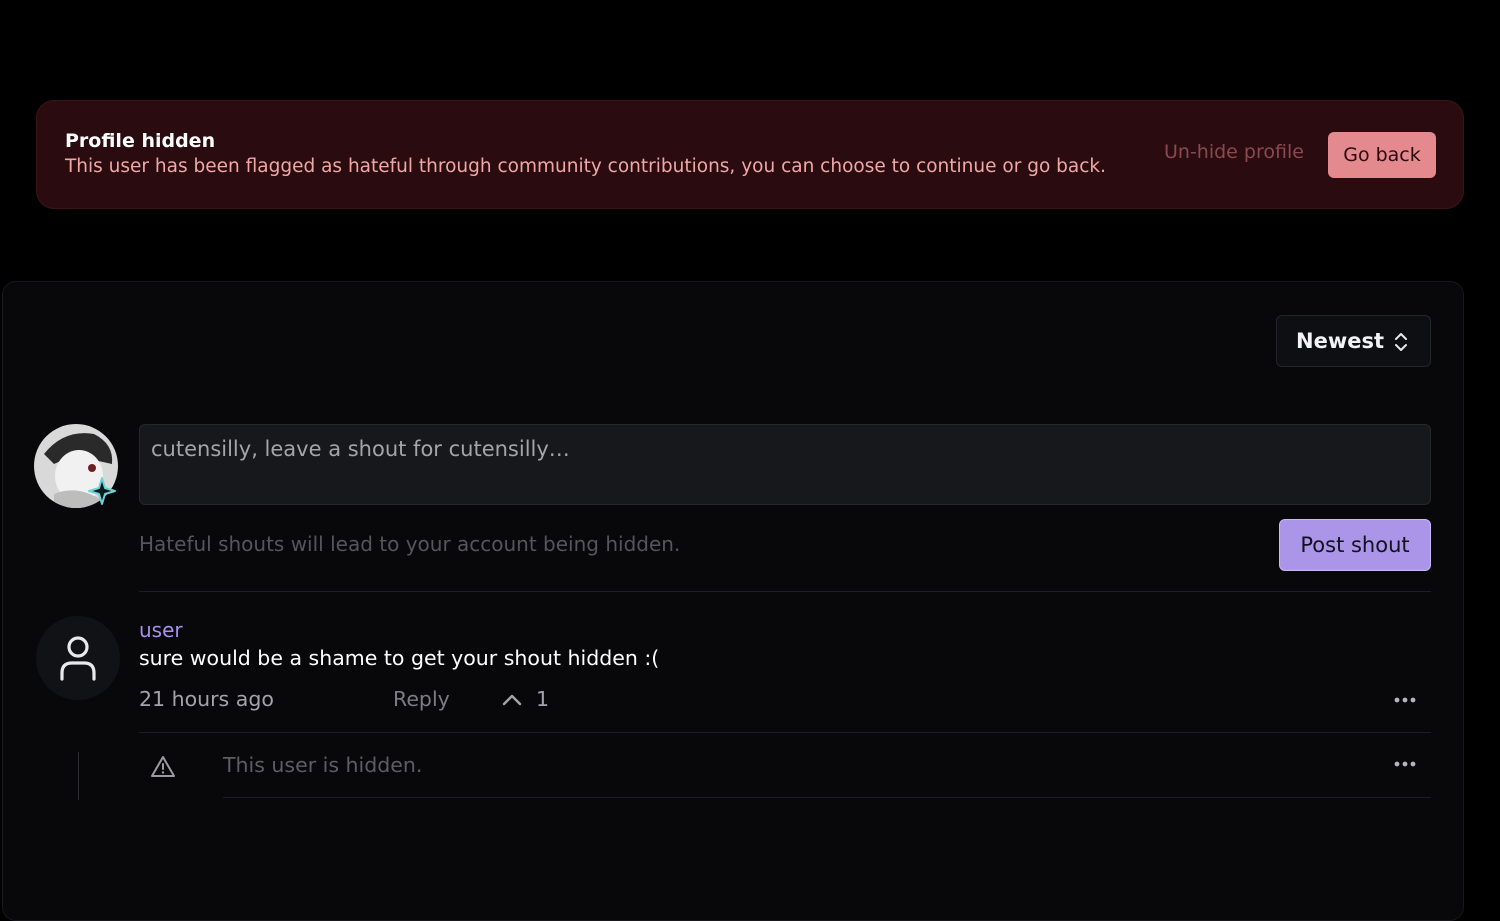 The height and width of the screenshot is (921, 1500). Describe the element at coordinates (543, 699) in the screenshot. I see `upvote-count: 1` at that location.